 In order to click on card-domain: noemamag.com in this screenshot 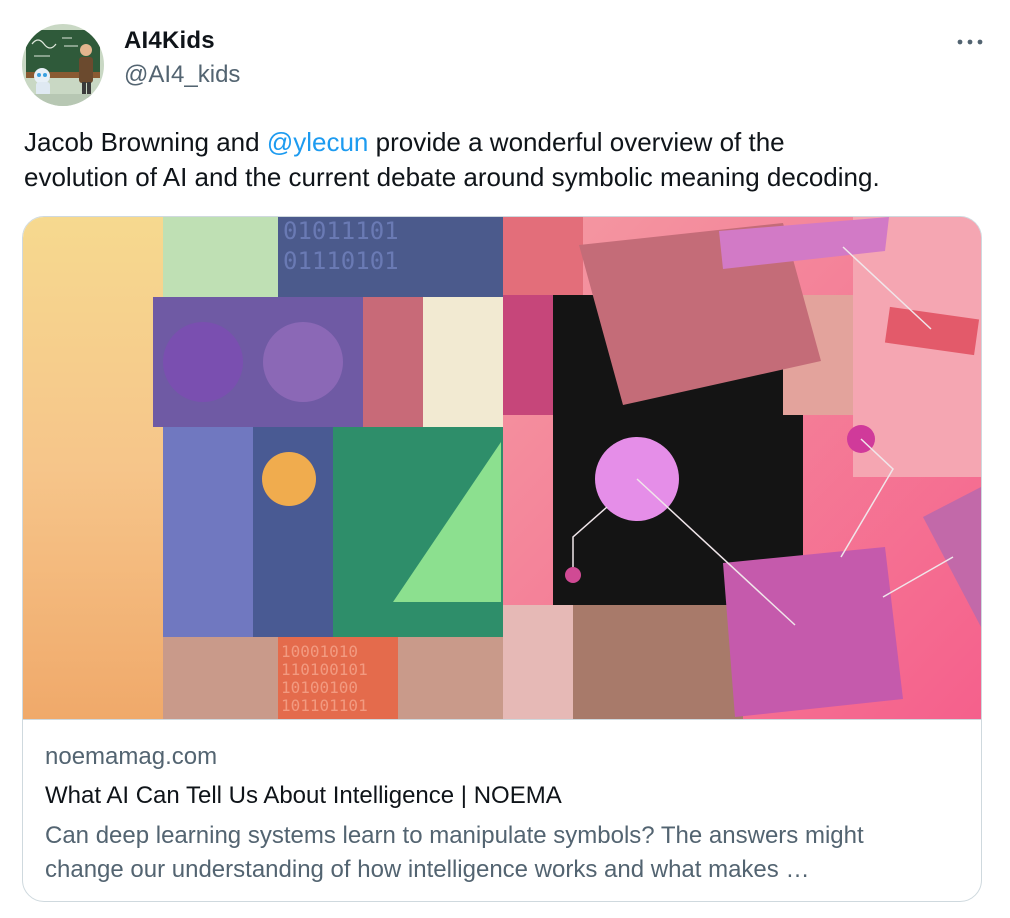, I will do `click(131, 756)`.